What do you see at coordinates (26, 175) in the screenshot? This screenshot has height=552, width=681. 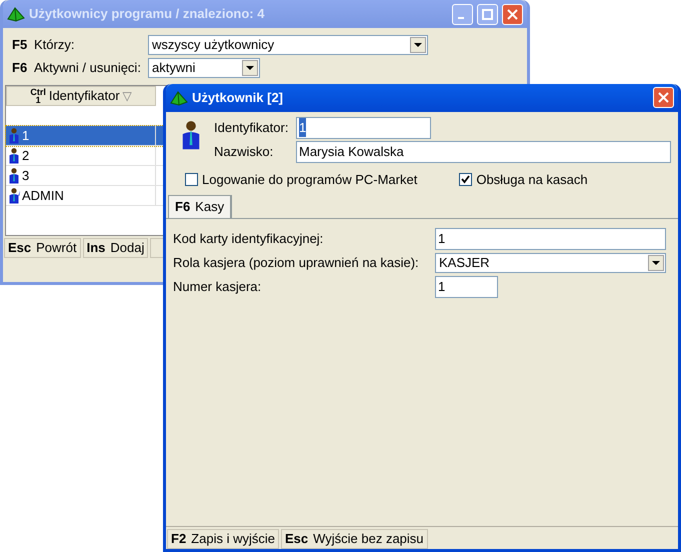 I see `table-cell-text: 3` at bounding box center [26, 175].